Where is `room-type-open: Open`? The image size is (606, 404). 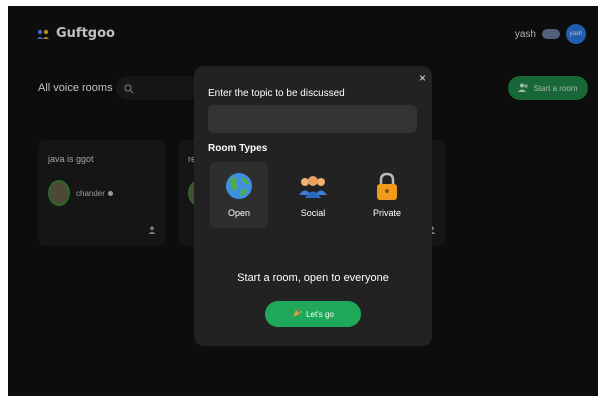 room-type-open: Open is located at coordinates (239, 195).